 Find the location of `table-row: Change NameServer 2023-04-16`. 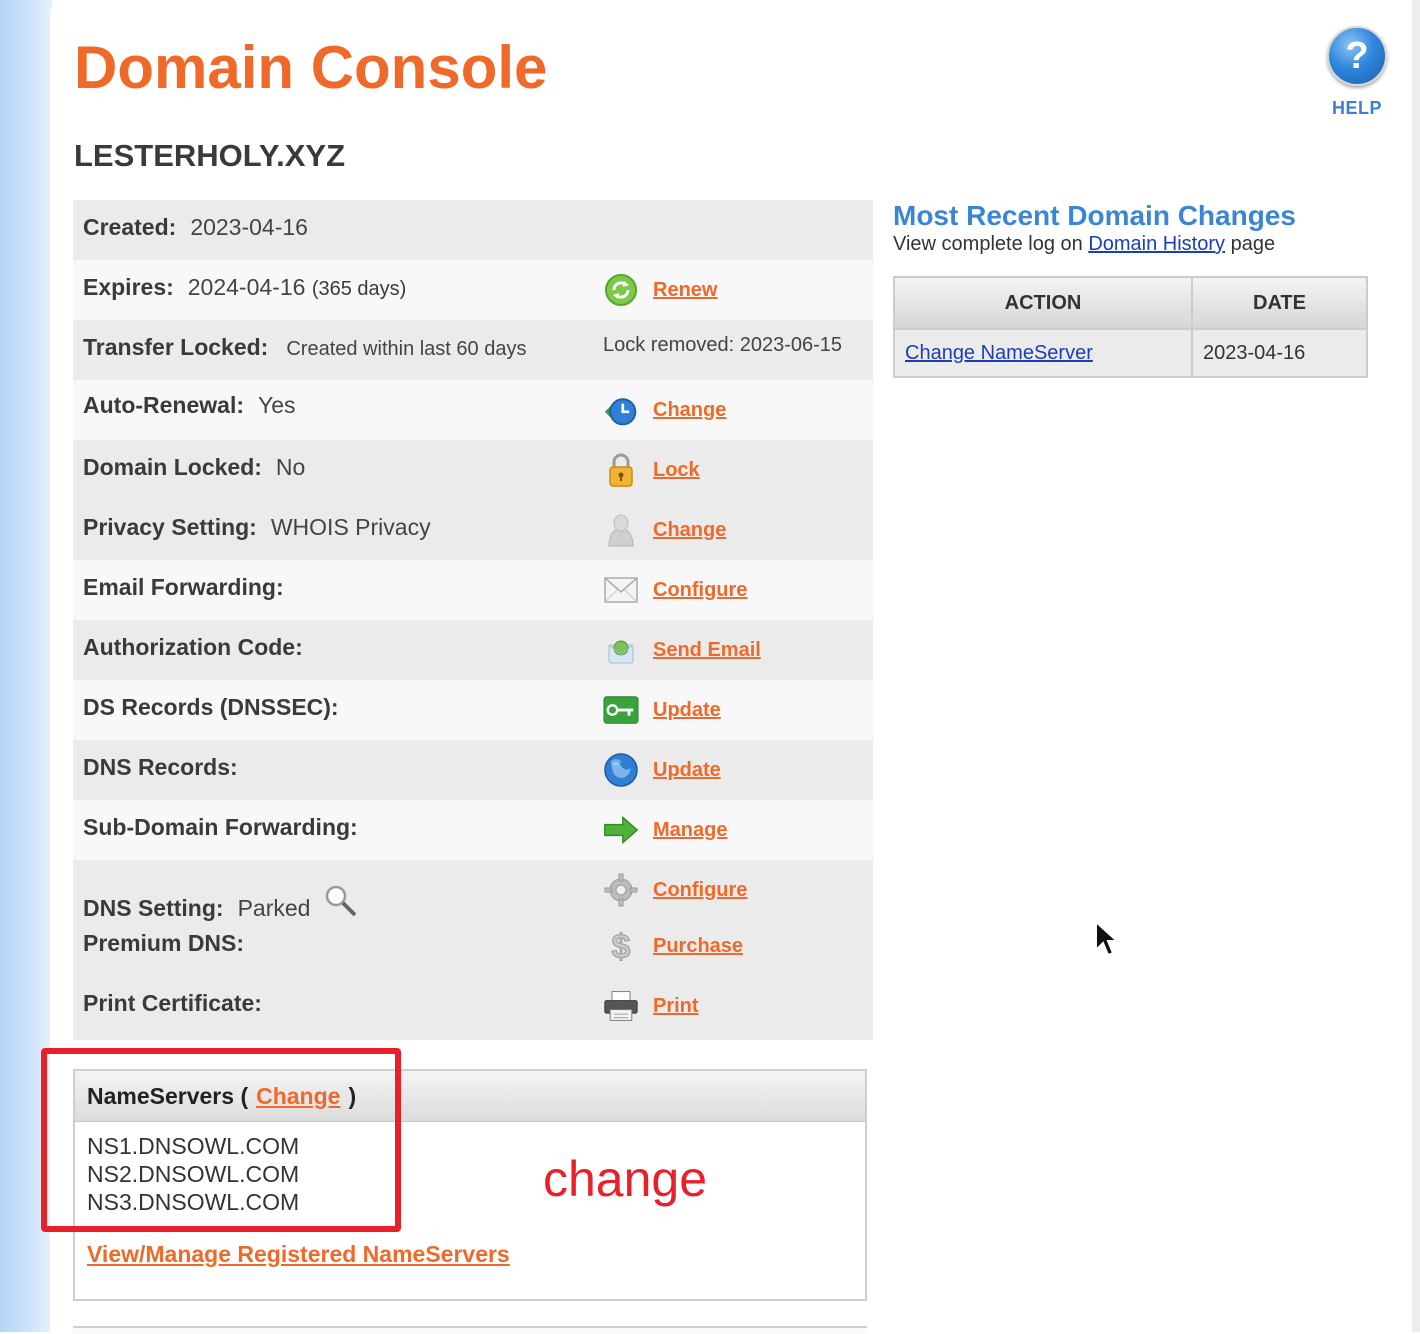

table-row: Change NameServer 2023-04-16 is located at coordinates (1130, 353).